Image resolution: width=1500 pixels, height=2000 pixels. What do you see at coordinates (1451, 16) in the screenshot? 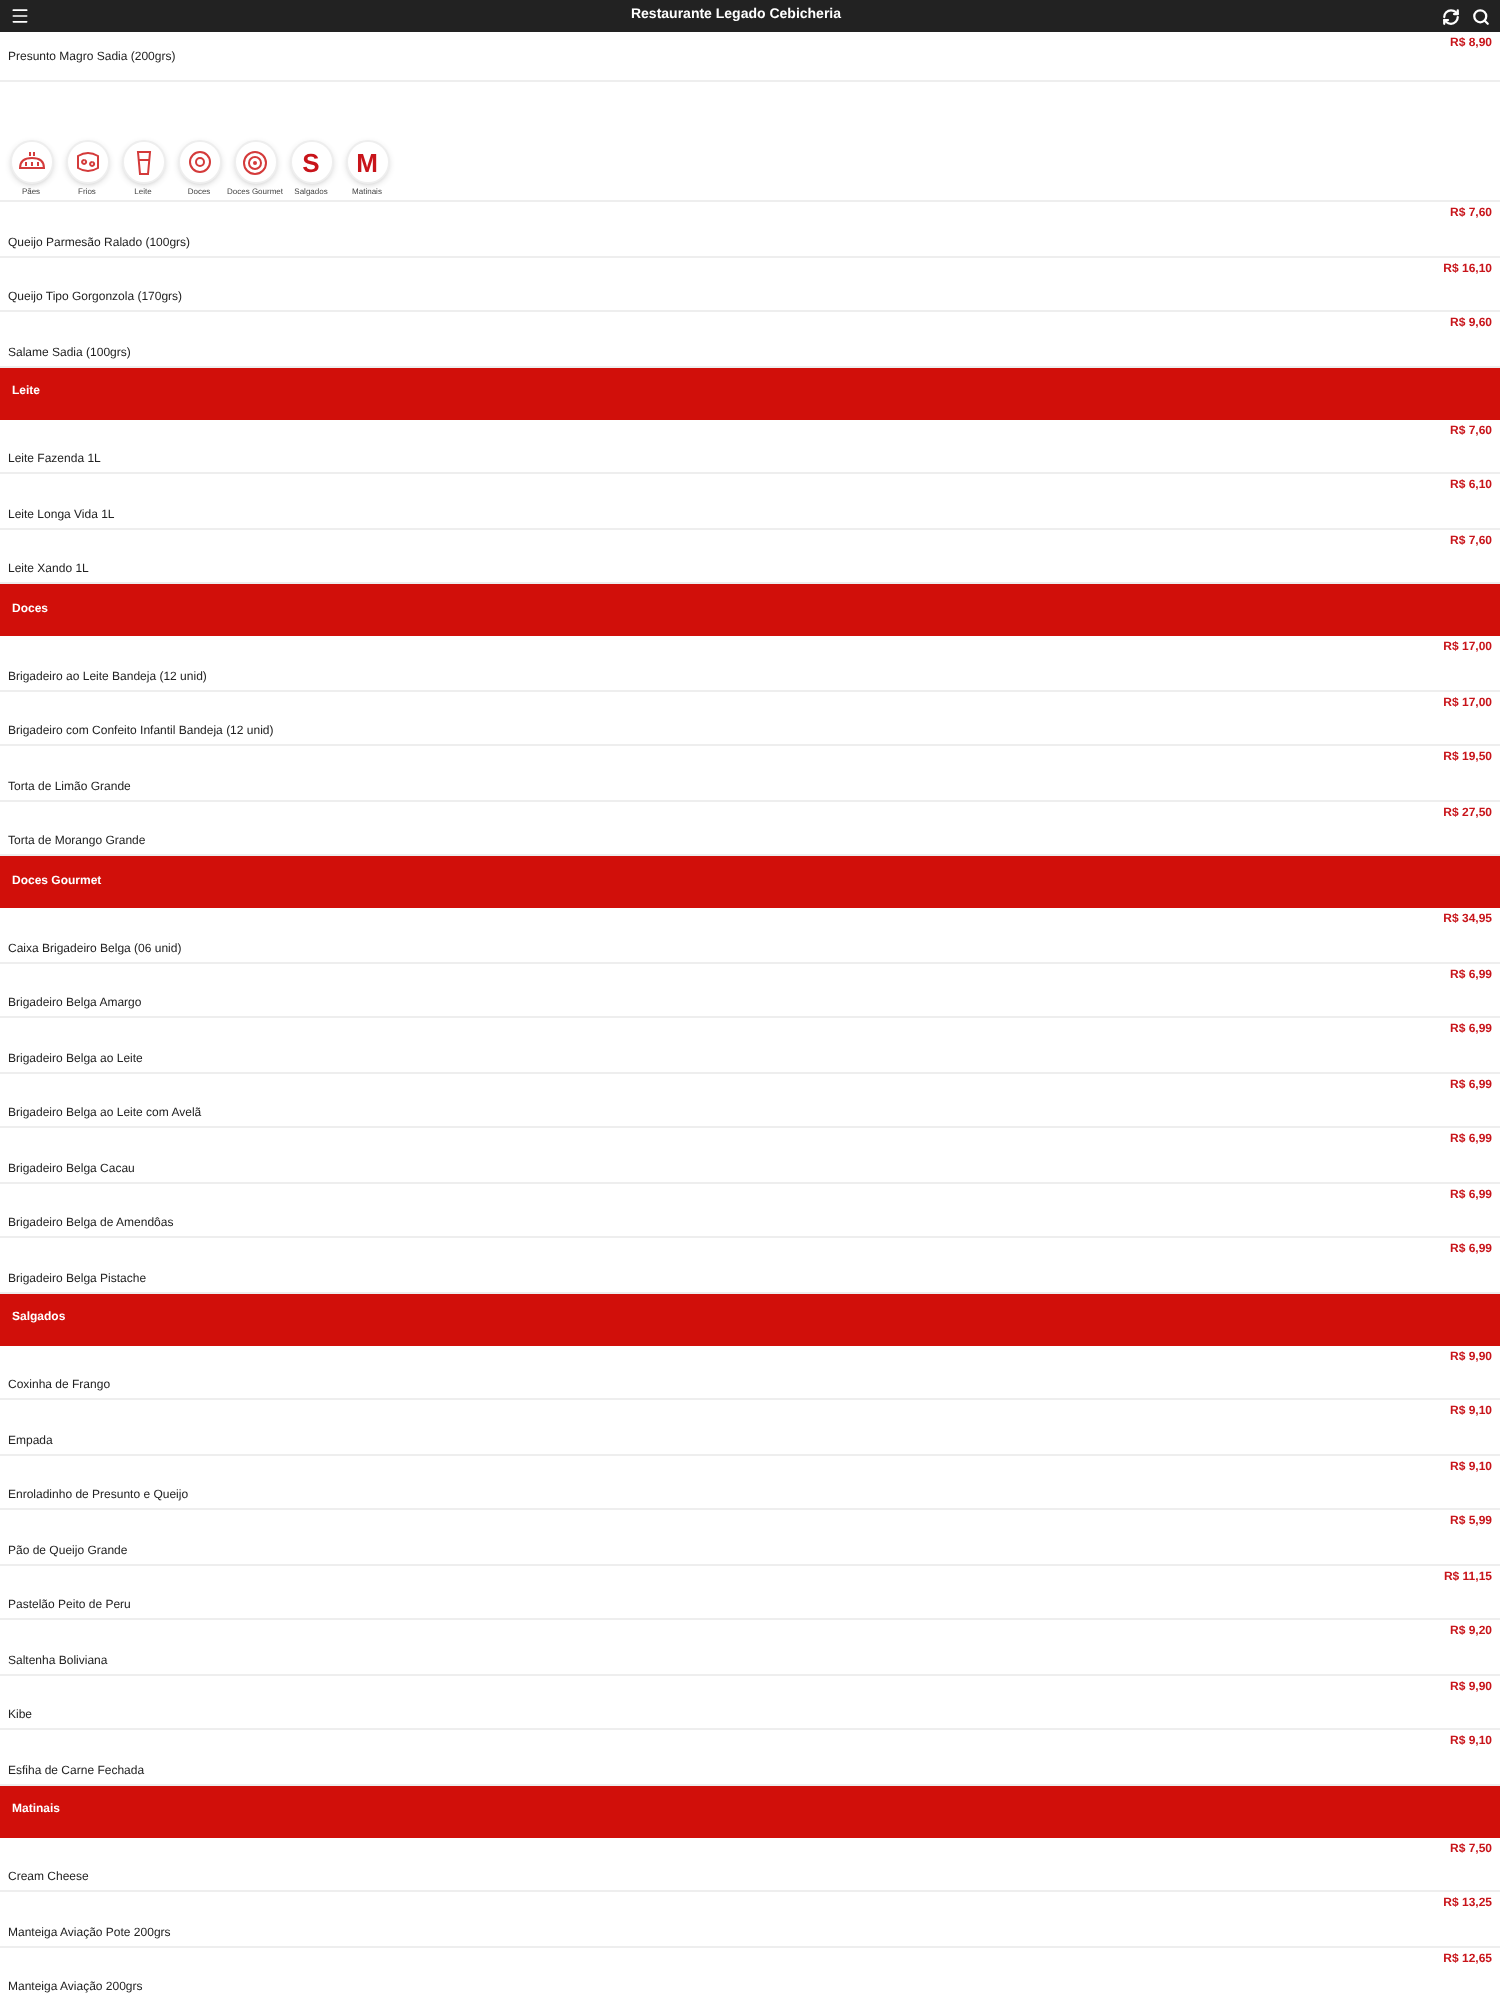
I see `refresh-icon` at bounding box center [1451, 16].